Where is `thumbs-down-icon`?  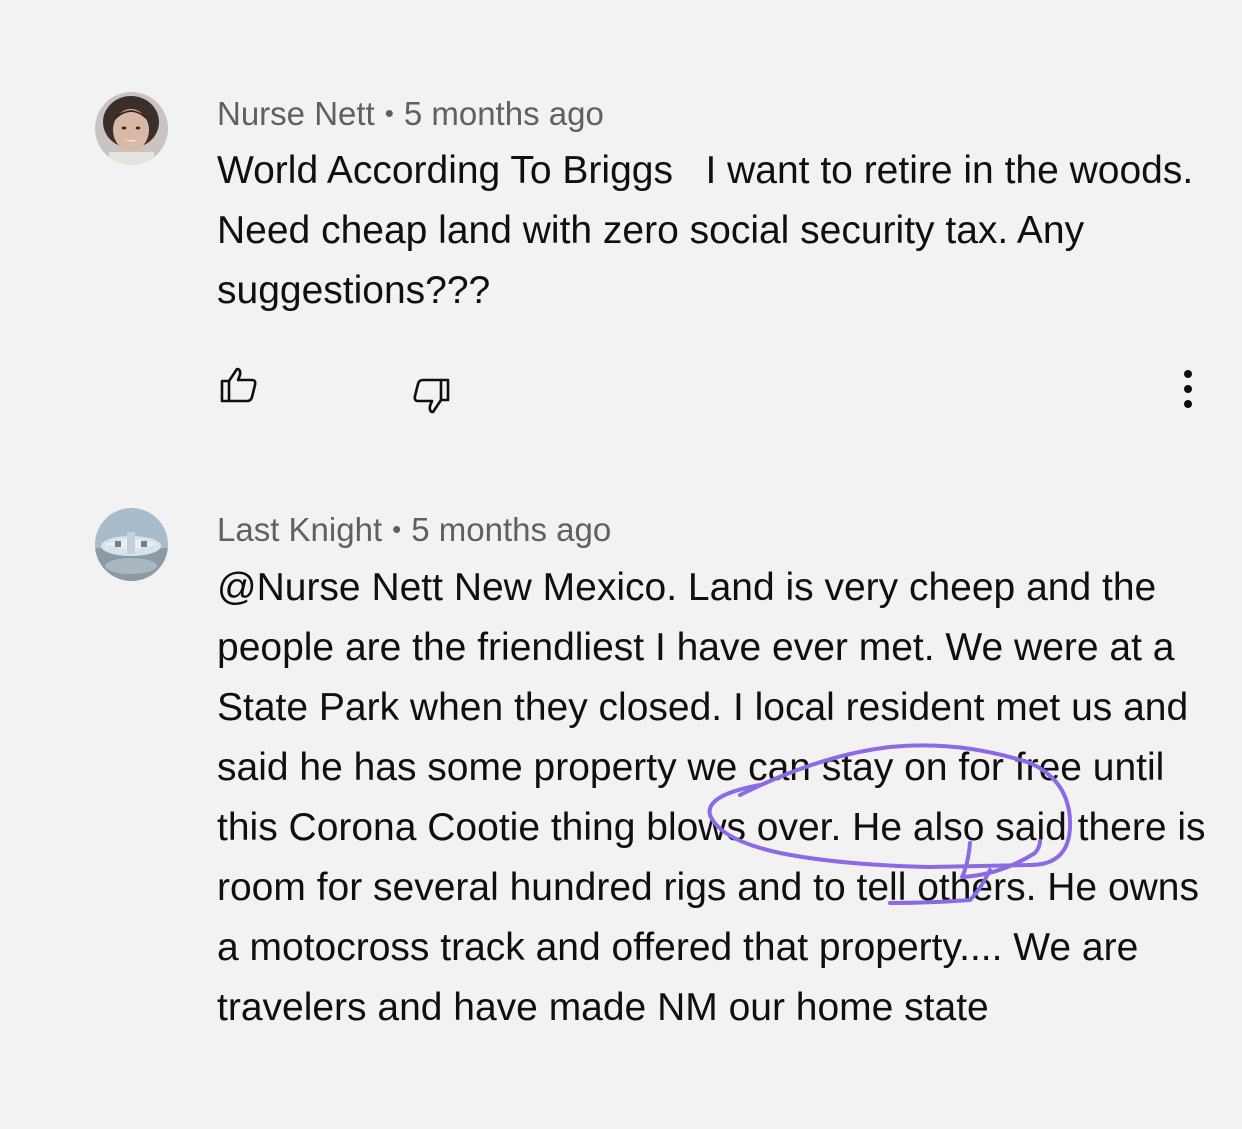 thumbs-down-icon is located at coordinates (431, 396).